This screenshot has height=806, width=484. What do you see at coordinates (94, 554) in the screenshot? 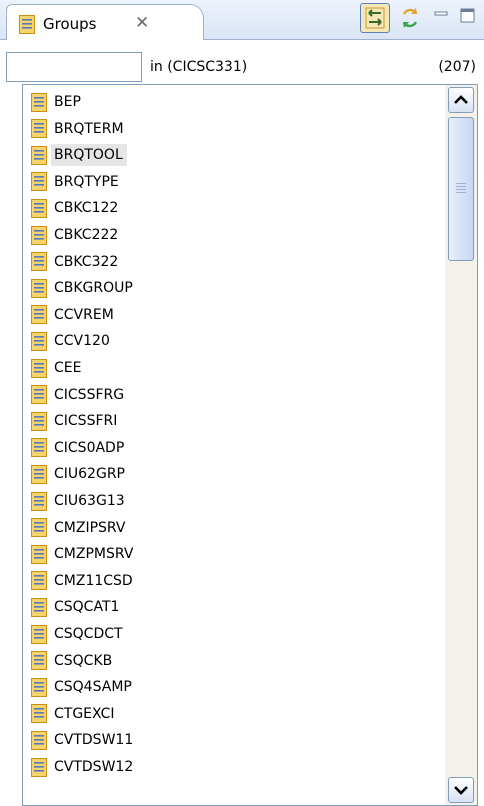
I see `list-item-label: CMZPMSRV` at bounding box center [94, 554].